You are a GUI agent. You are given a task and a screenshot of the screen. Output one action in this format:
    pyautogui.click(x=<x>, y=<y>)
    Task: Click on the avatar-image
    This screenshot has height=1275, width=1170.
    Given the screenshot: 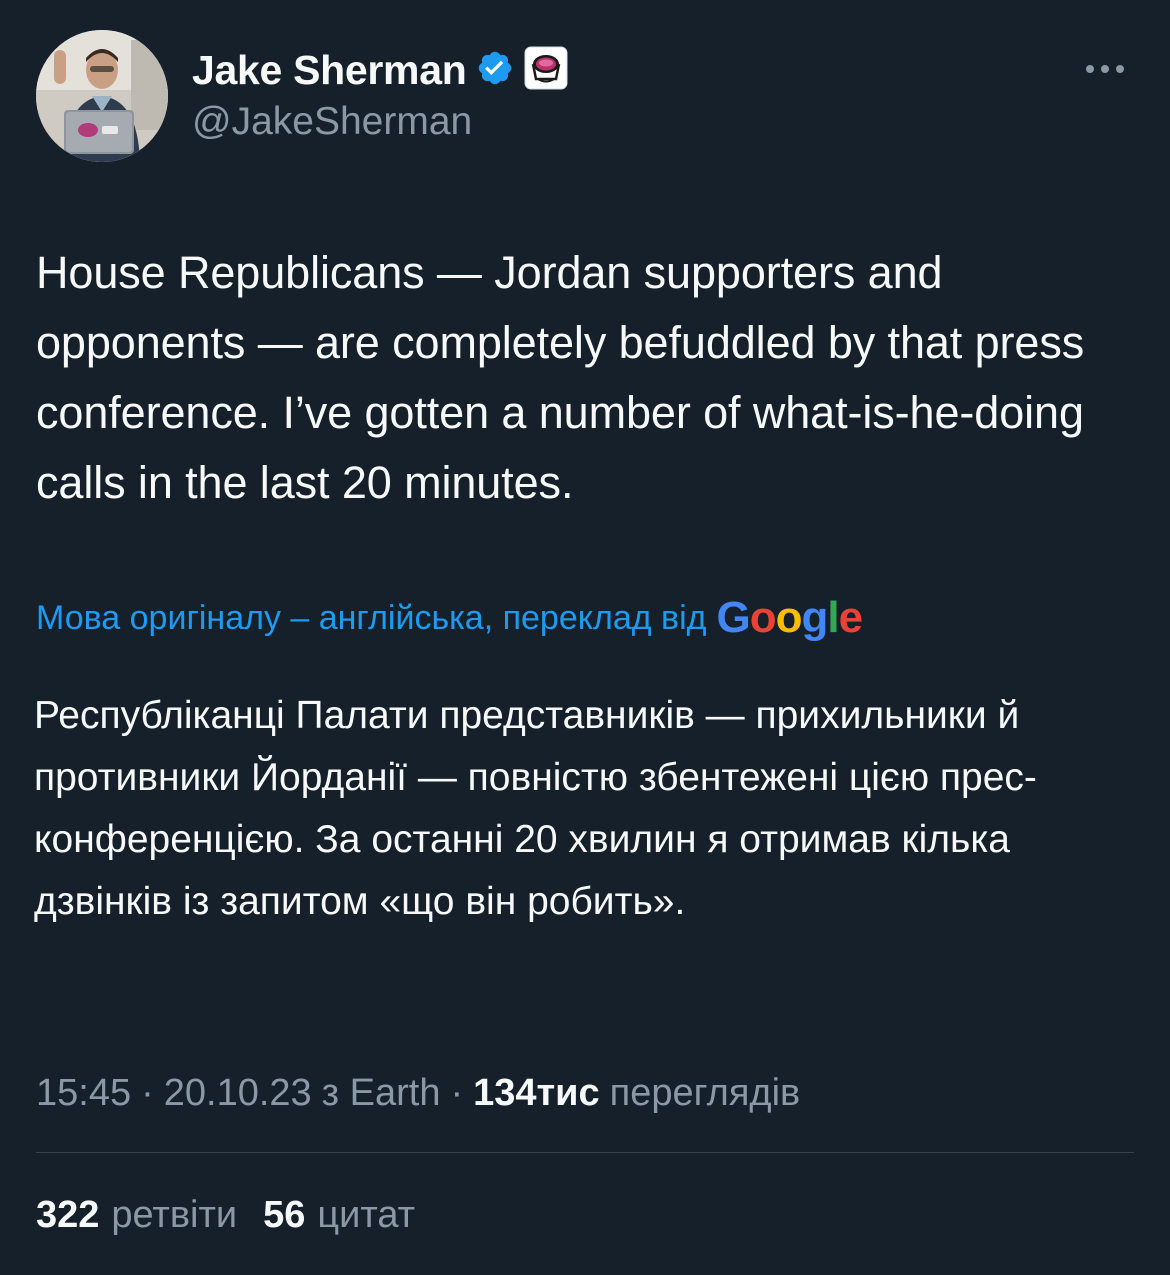 What is the action you would take?
    pyautogui.click(x=102, y=96)
    